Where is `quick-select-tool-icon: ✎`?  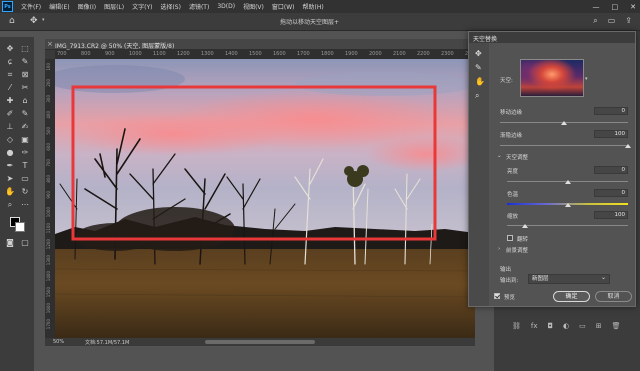
quick-select-tool-icon: ✎ is located at coordinates (25, 61).